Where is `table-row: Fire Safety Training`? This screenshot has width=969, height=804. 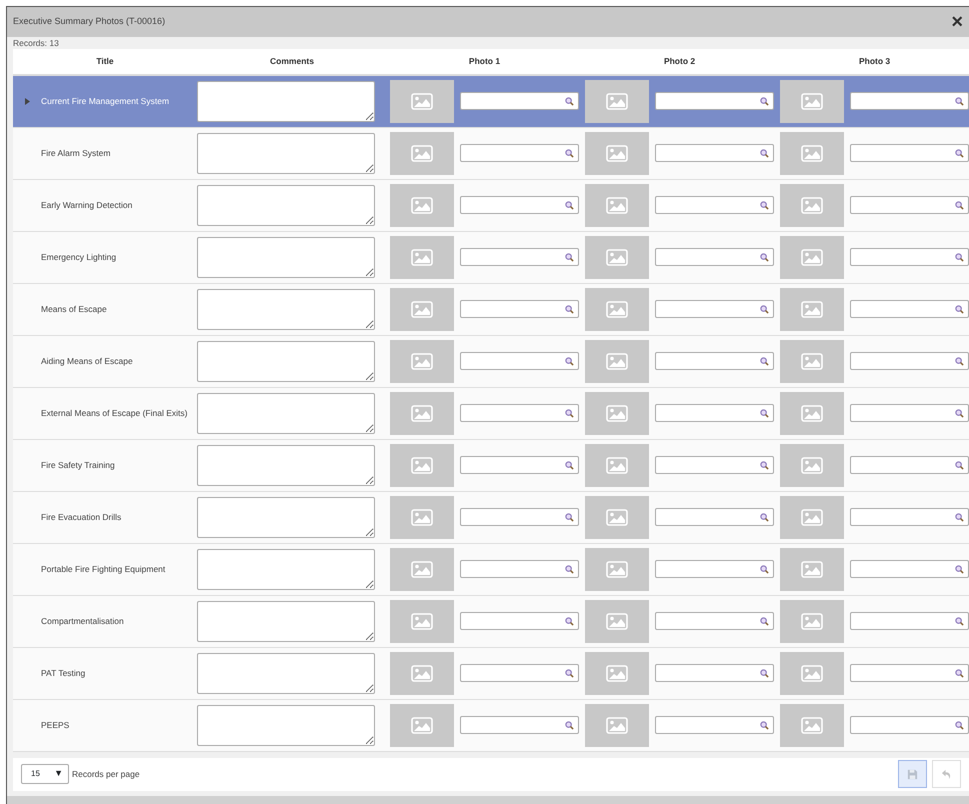
table-row: Fire Safety Training is located at coordinates (491, 465).